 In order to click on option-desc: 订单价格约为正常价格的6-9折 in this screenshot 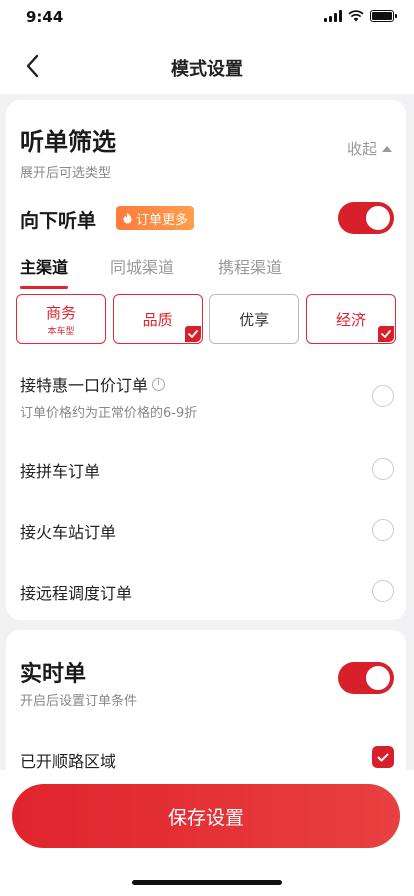, I will do `click(109, 413)`.